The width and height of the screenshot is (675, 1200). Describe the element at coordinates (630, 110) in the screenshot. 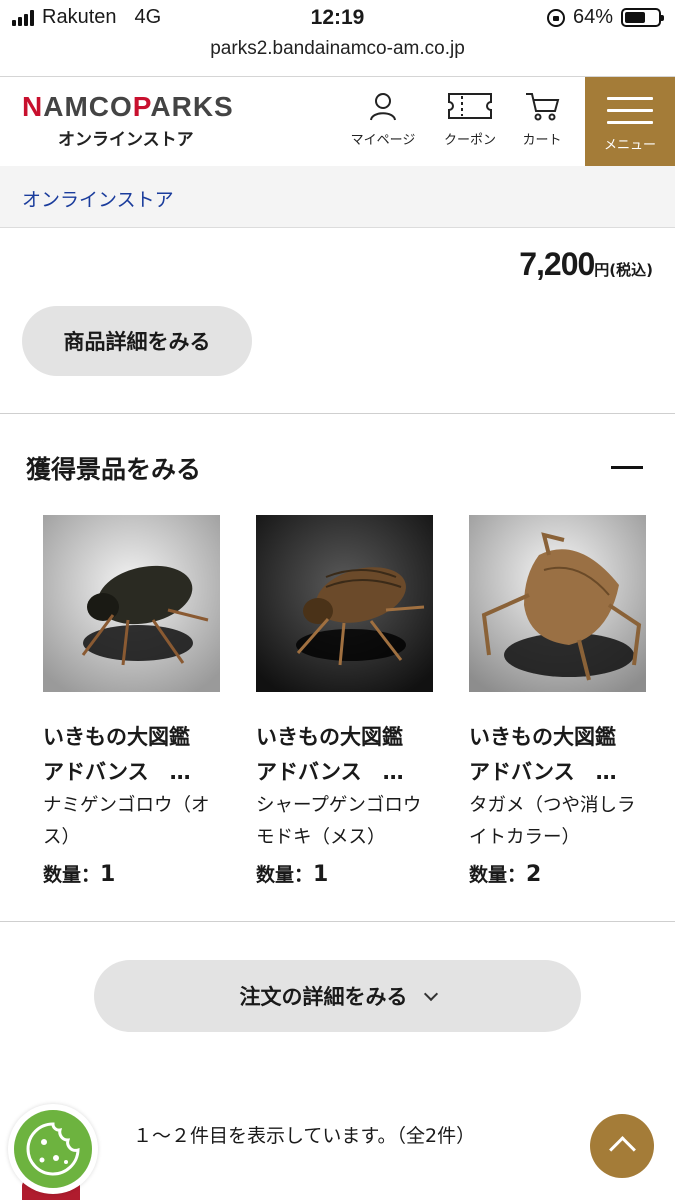

I see `hamburger-icon` at that location.